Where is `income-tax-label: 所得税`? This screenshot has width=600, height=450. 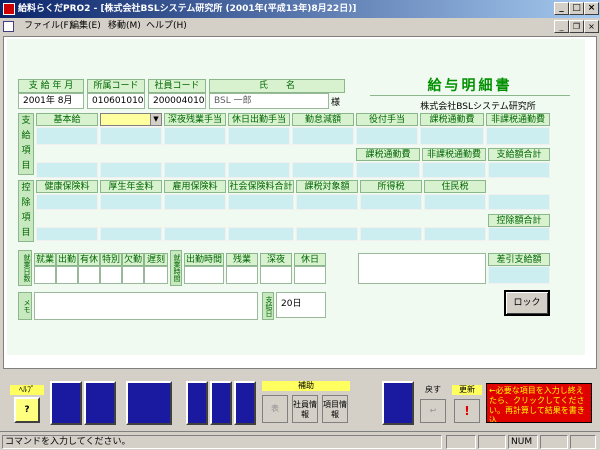
income-tax-label: 所得税 is located at coordinates (391, 186).